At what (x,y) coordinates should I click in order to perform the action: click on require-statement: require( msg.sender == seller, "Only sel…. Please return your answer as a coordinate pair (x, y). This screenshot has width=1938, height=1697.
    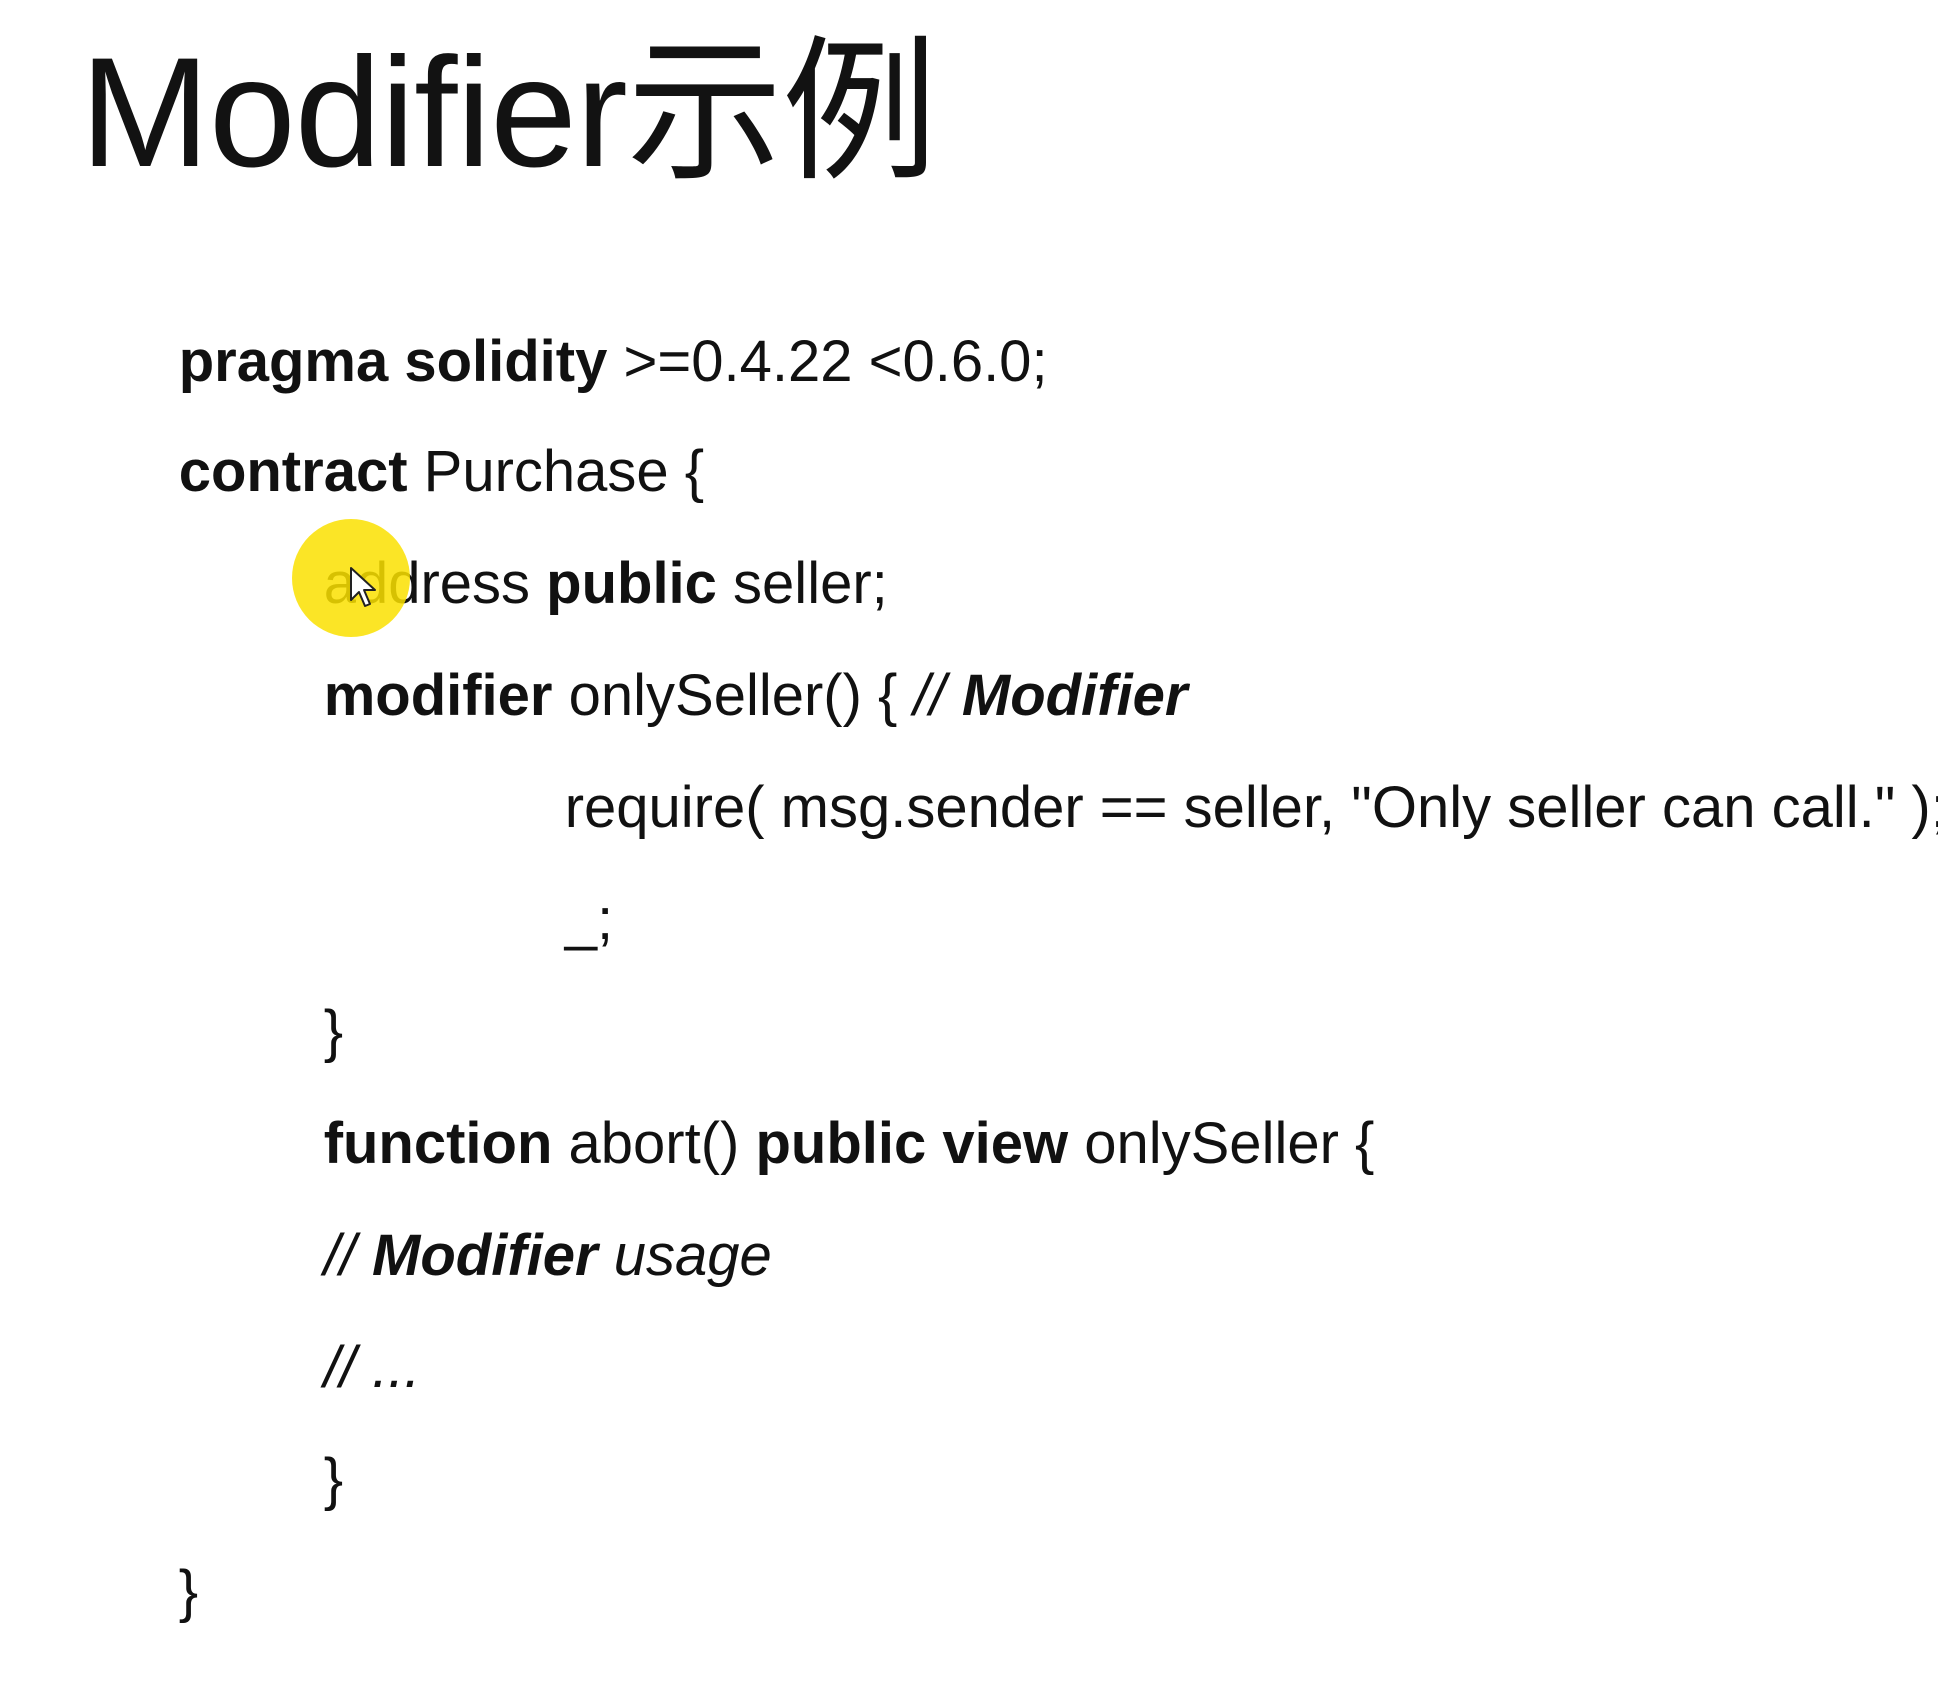
    Looking at the image, I should click on (1251, 807).